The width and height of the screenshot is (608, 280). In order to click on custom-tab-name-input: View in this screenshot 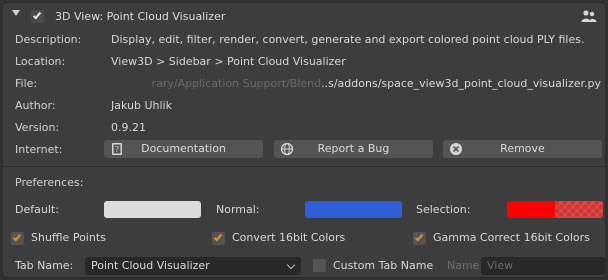, I will do `click(543, 266)`.